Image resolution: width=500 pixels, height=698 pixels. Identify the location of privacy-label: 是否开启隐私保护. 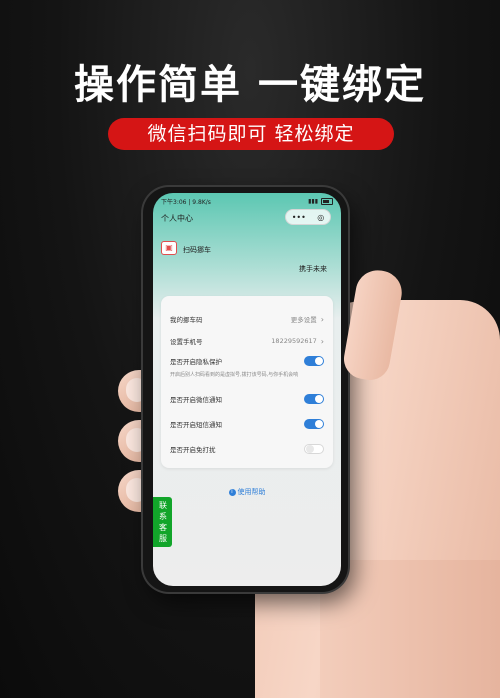
(196, 362).